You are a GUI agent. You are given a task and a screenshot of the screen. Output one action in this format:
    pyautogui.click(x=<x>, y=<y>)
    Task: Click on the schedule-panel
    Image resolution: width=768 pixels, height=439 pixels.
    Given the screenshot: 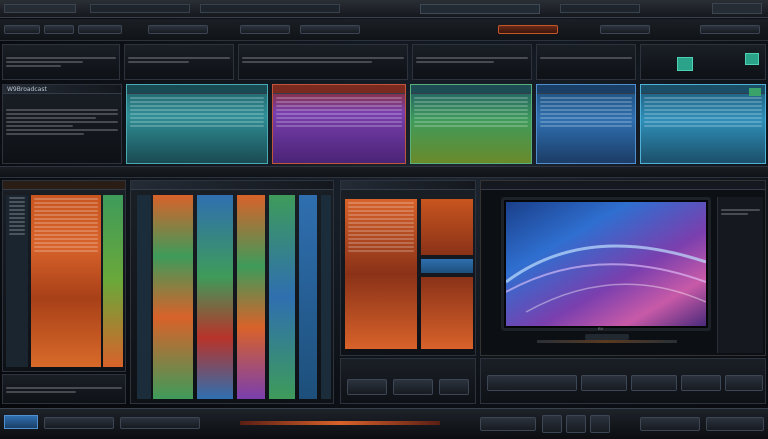 What is the action you would take?
    pyautogui.click(x=408, y=268)
    